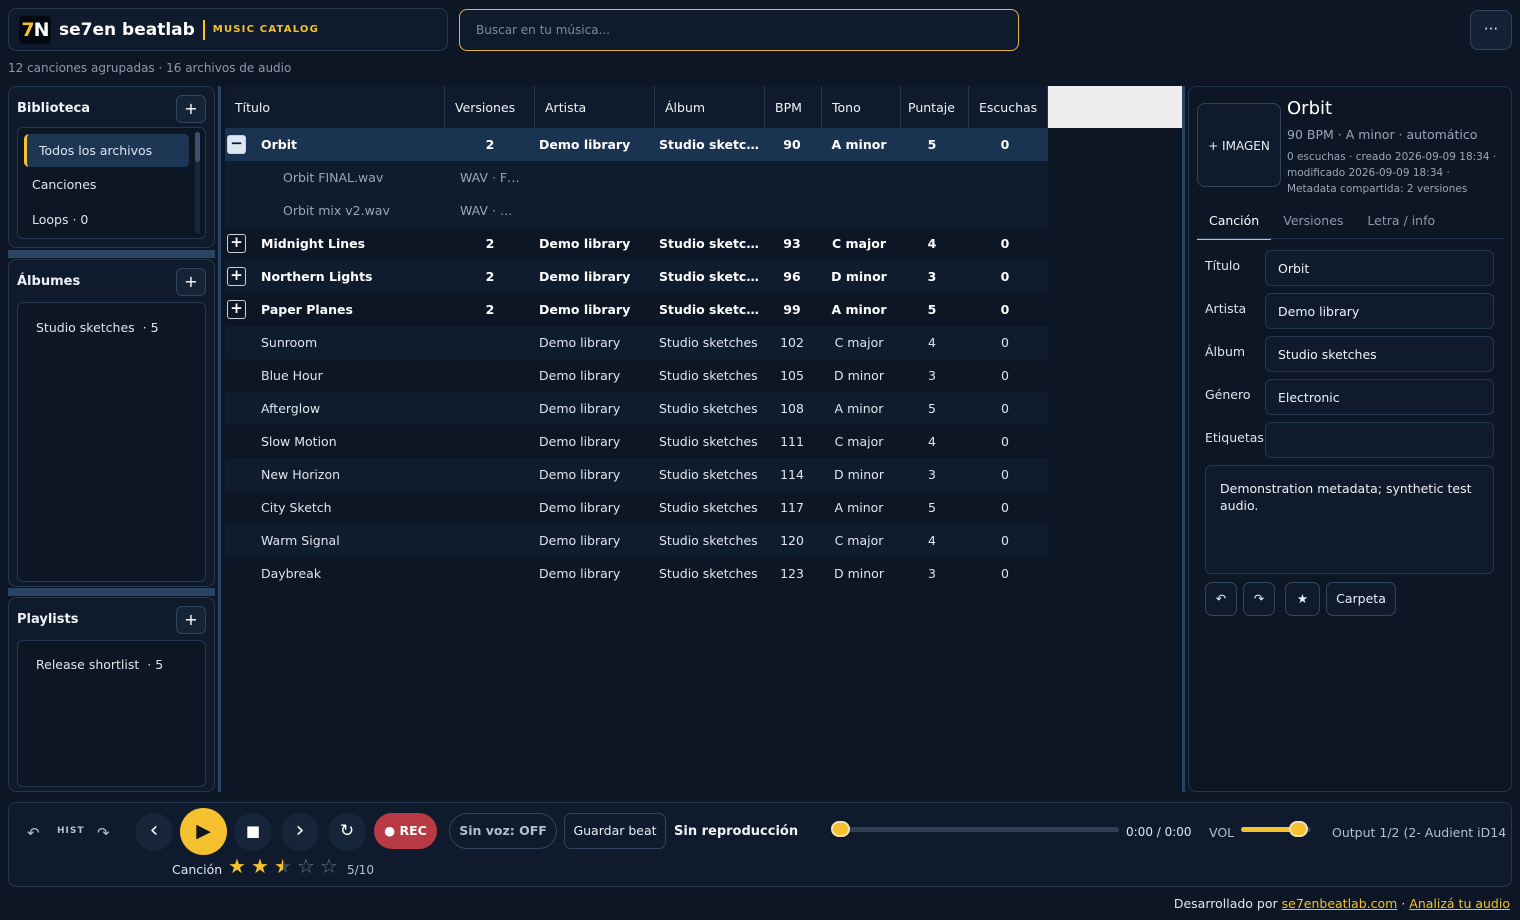 The image size is (1520, 920). What do you see at coordinates (1313, 224) in the screenshot?
I see `tab-versions: Versiones` at bounding box center [1313, 224].